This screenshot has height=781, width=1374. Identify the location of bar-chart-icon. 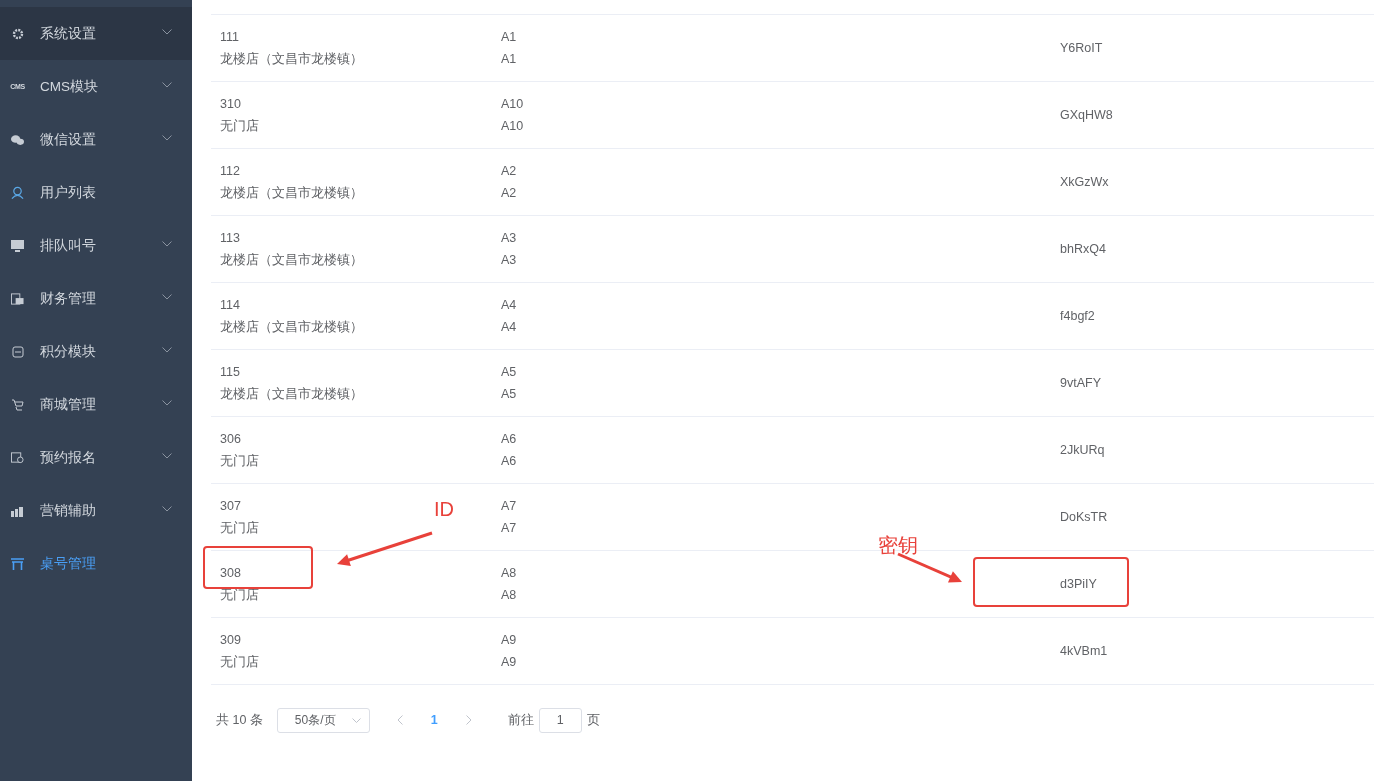
(17, 510).